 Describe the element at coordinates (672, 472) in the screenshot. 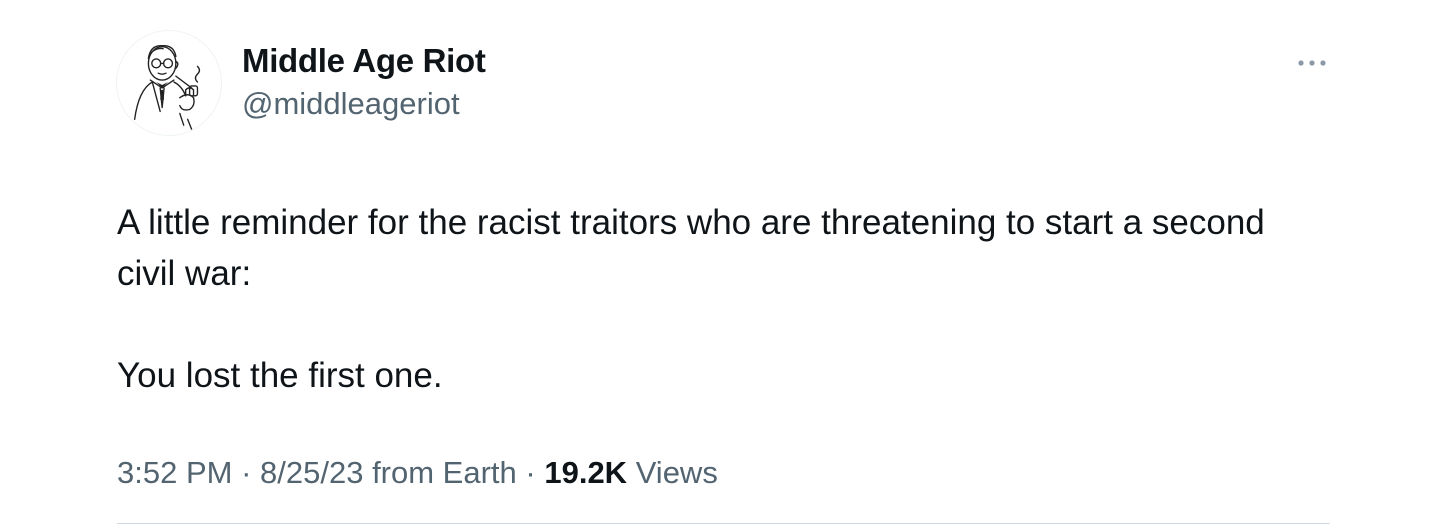

I see `views-label: Views` at that location.